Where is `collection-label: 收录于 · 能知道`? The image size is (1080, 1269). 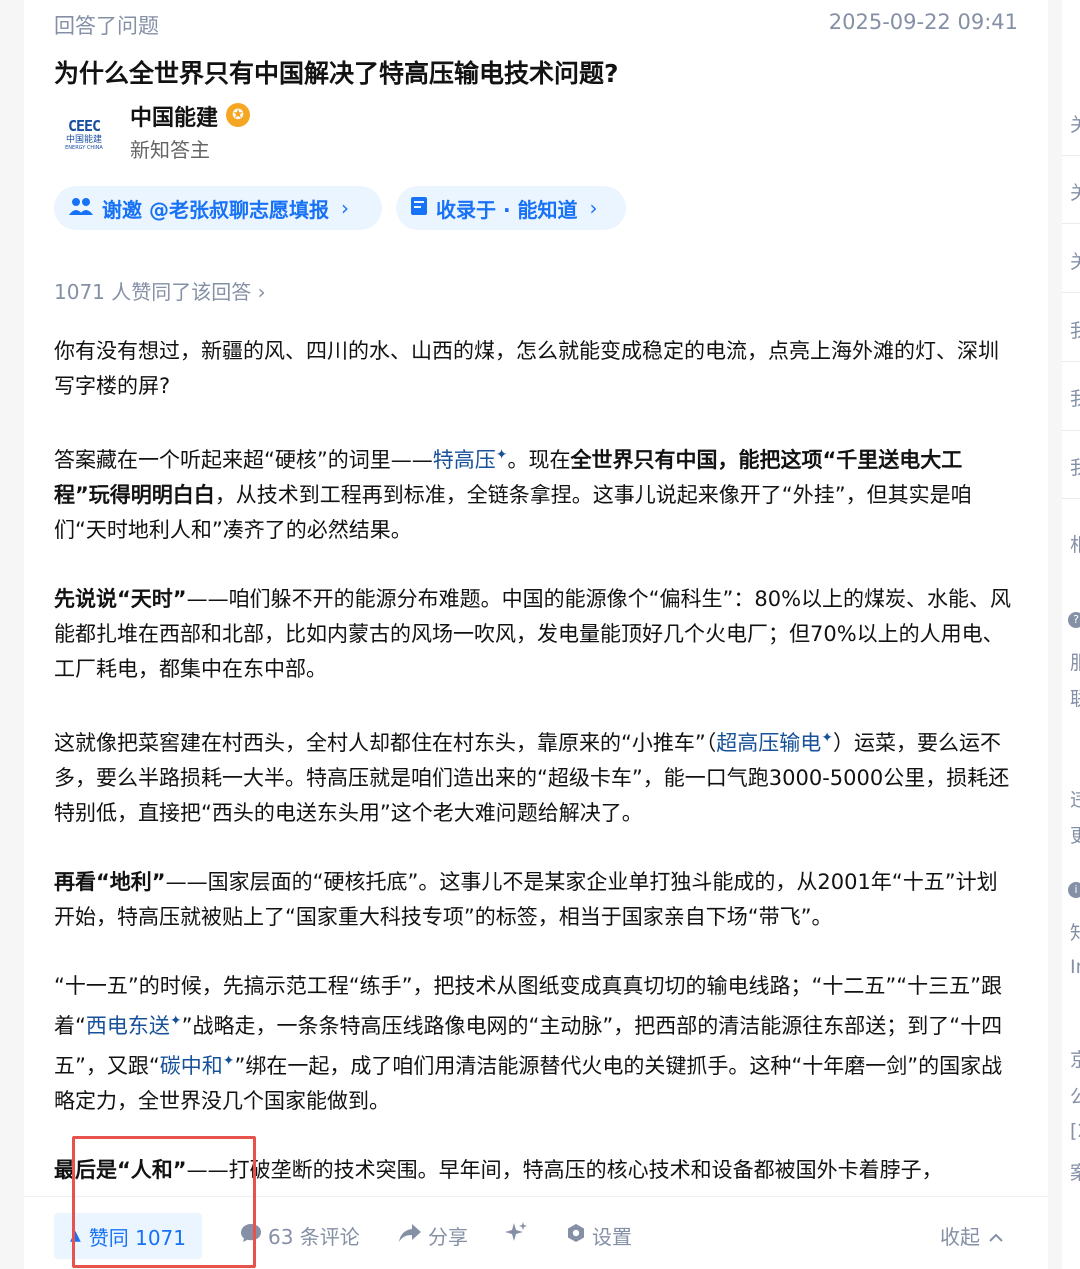
collection-label: 收录于 · 能知道 is located at coordinates (507, 209).